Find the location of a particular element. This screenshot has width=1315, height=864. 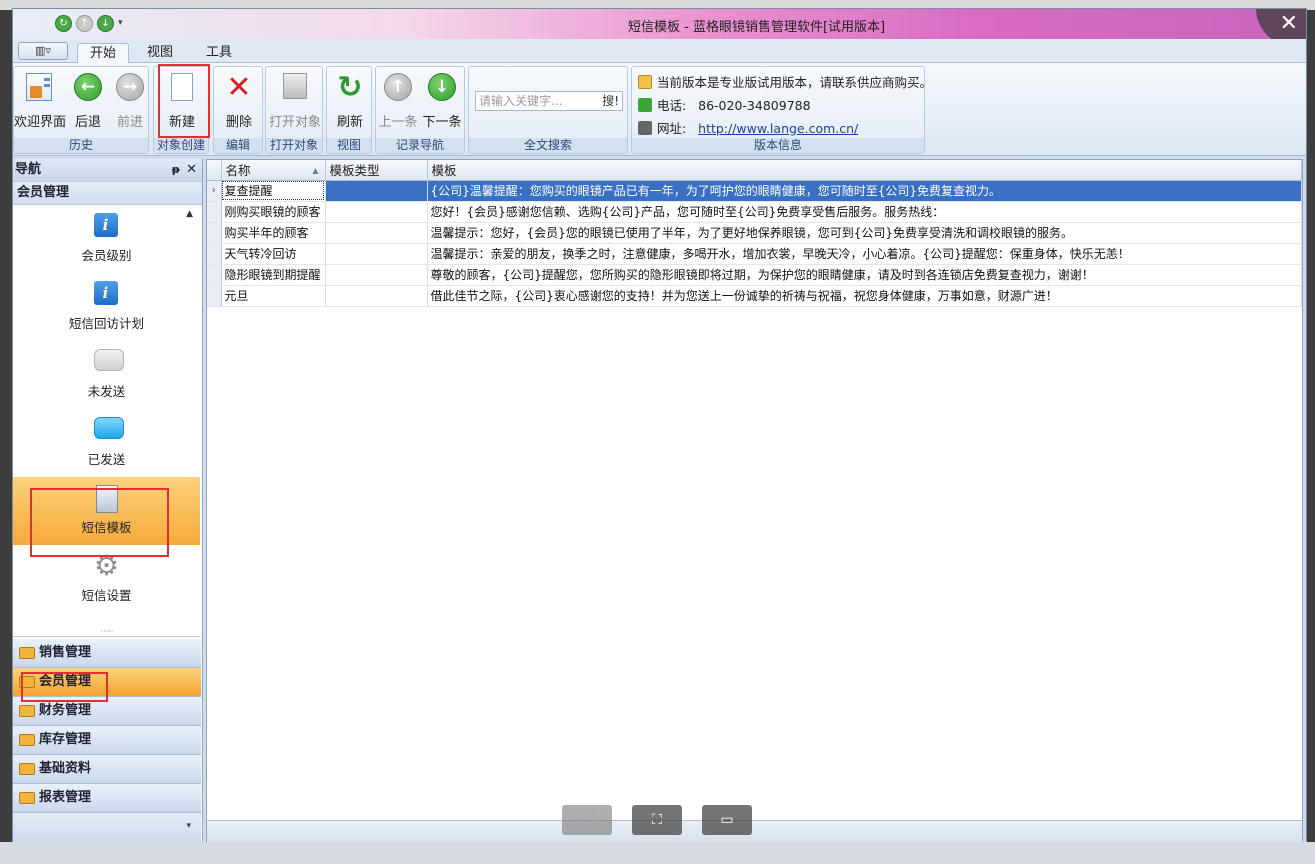

pin-icon: ᵽ is located at coordinates (176, 170).